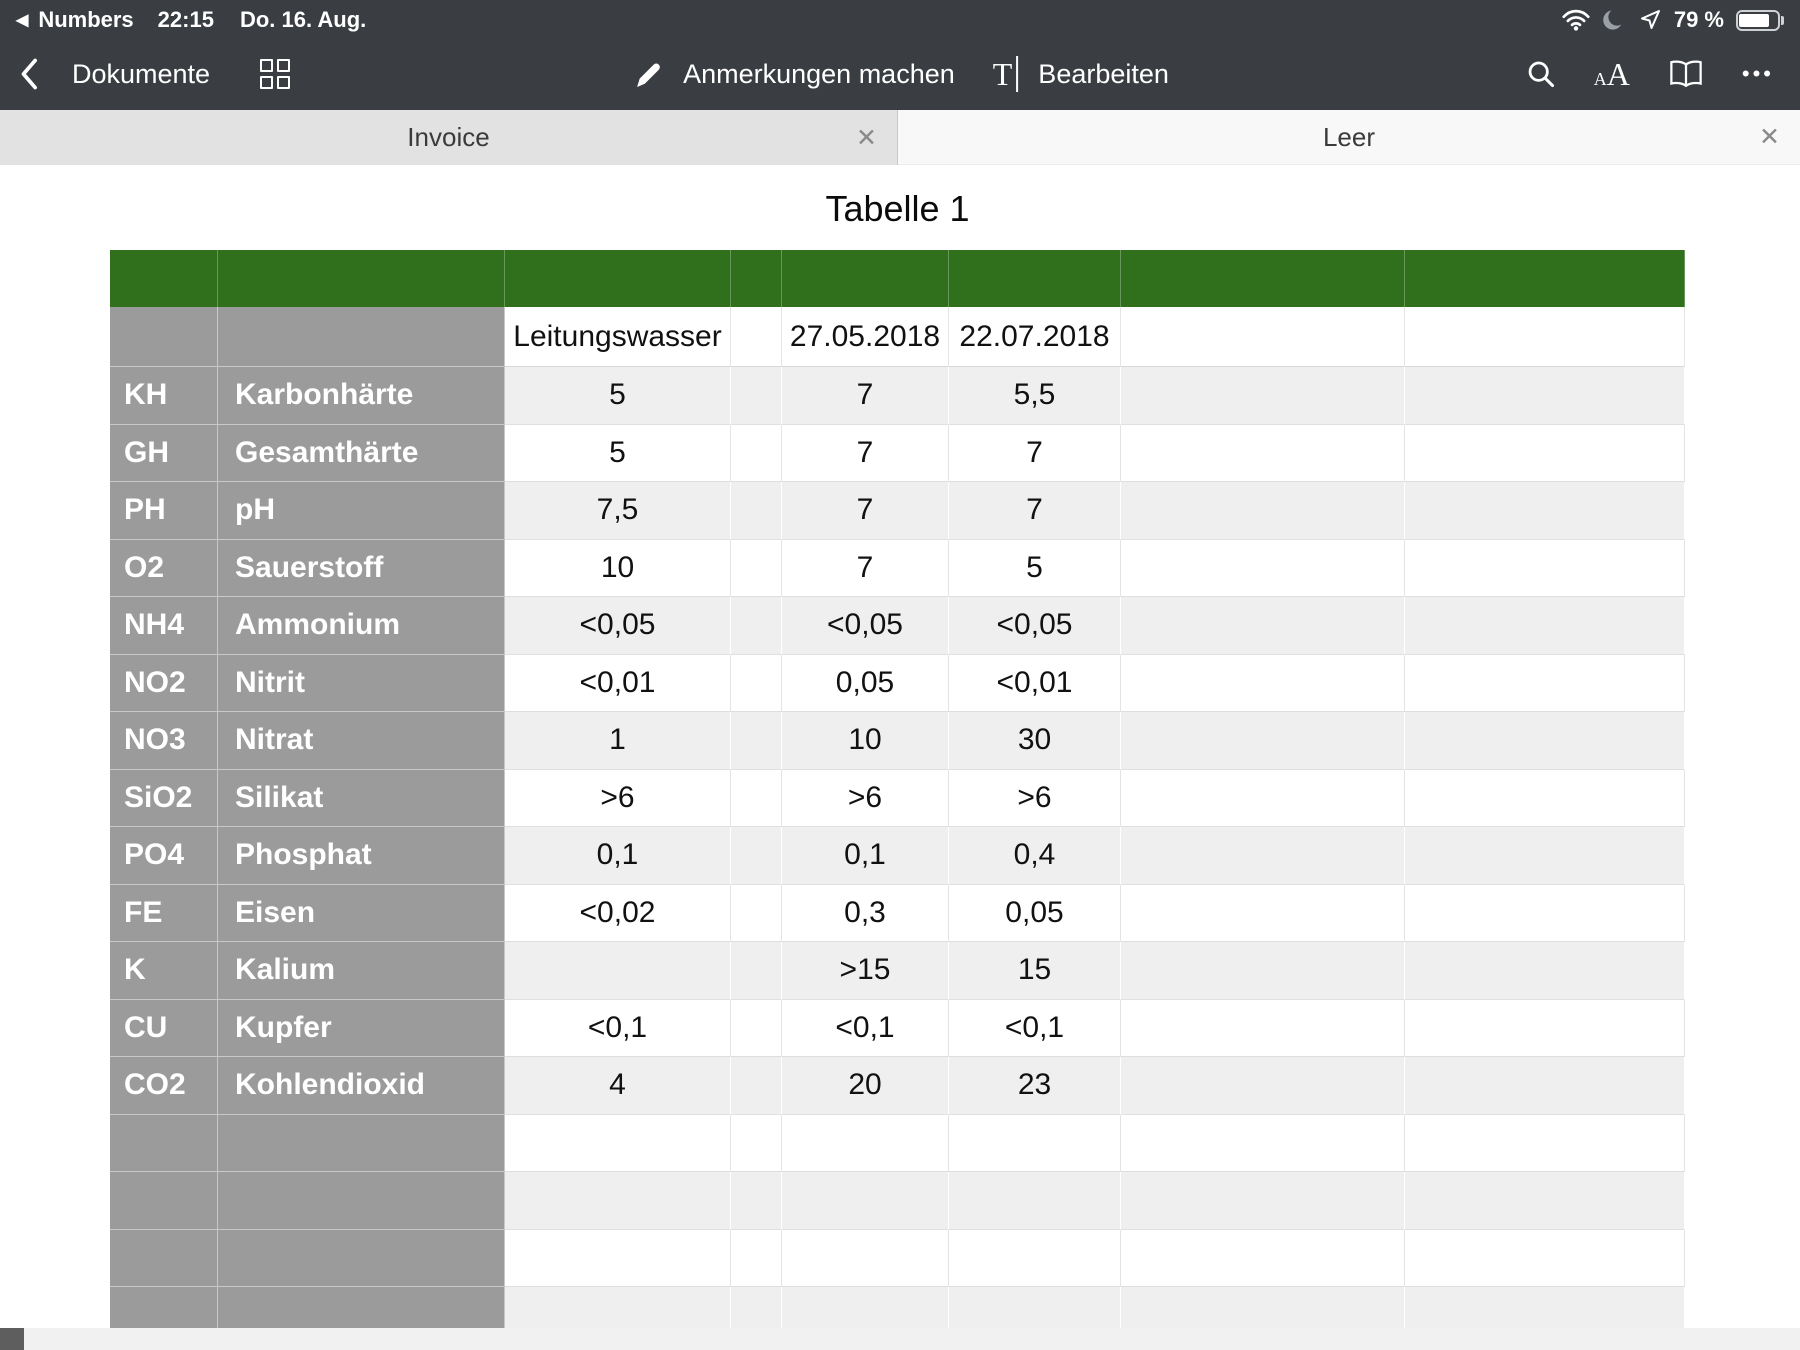 The height and width of the screenshot is (1350, 1800). Describe the element at coordinates (865, 913) in the screenshot. I see `cell-FE-date1: 0,3` at that location.